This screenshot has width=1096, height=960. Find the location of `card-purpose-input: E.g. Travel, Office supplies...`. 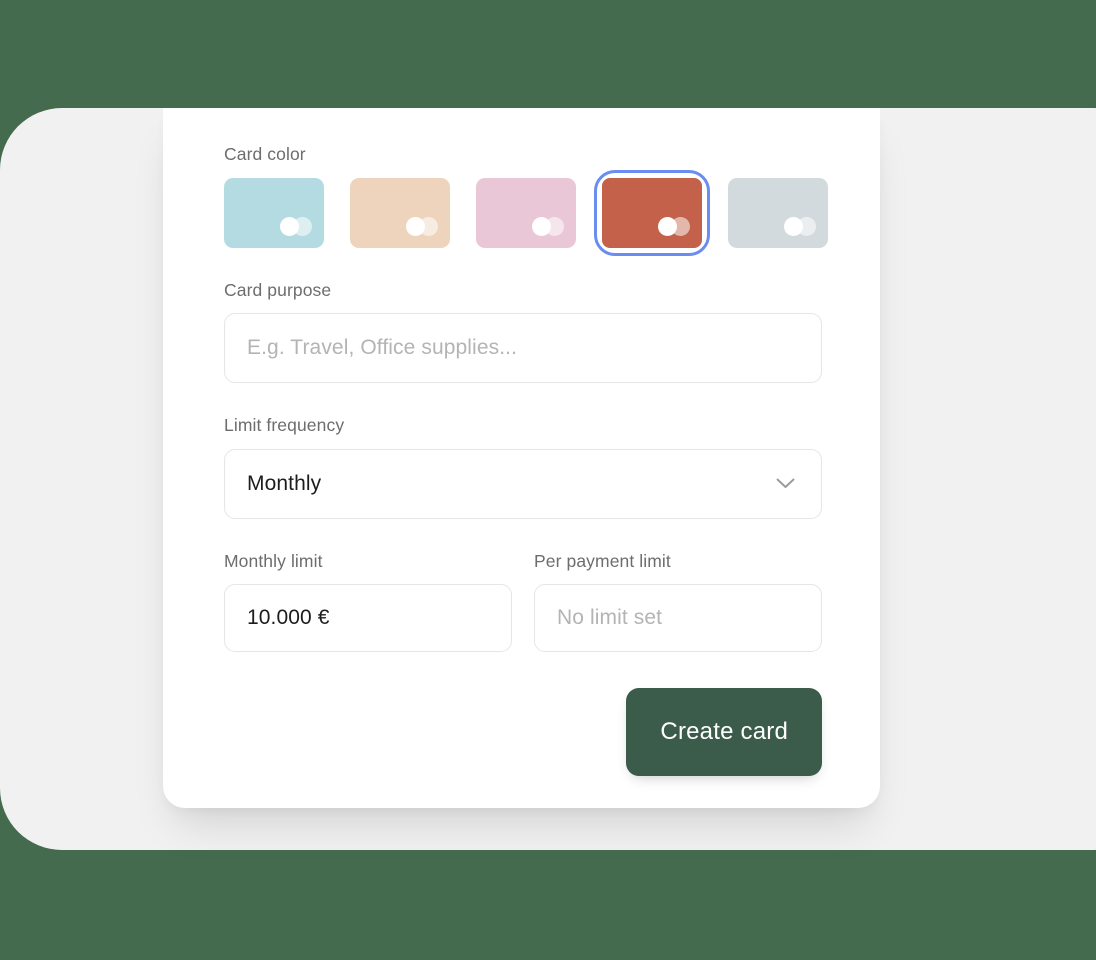

card-purpose-input: E.g. Travel, Office supplies... is located at coordinates (523, 348).